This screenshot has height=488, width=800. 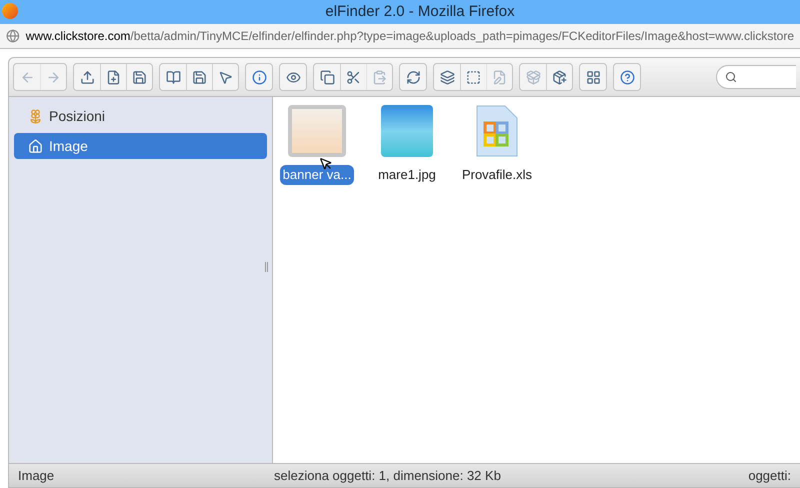 What do you see at coordinates (35, 146) in the screenshot?
I see `home-icon` at bounding box center [35, 146].